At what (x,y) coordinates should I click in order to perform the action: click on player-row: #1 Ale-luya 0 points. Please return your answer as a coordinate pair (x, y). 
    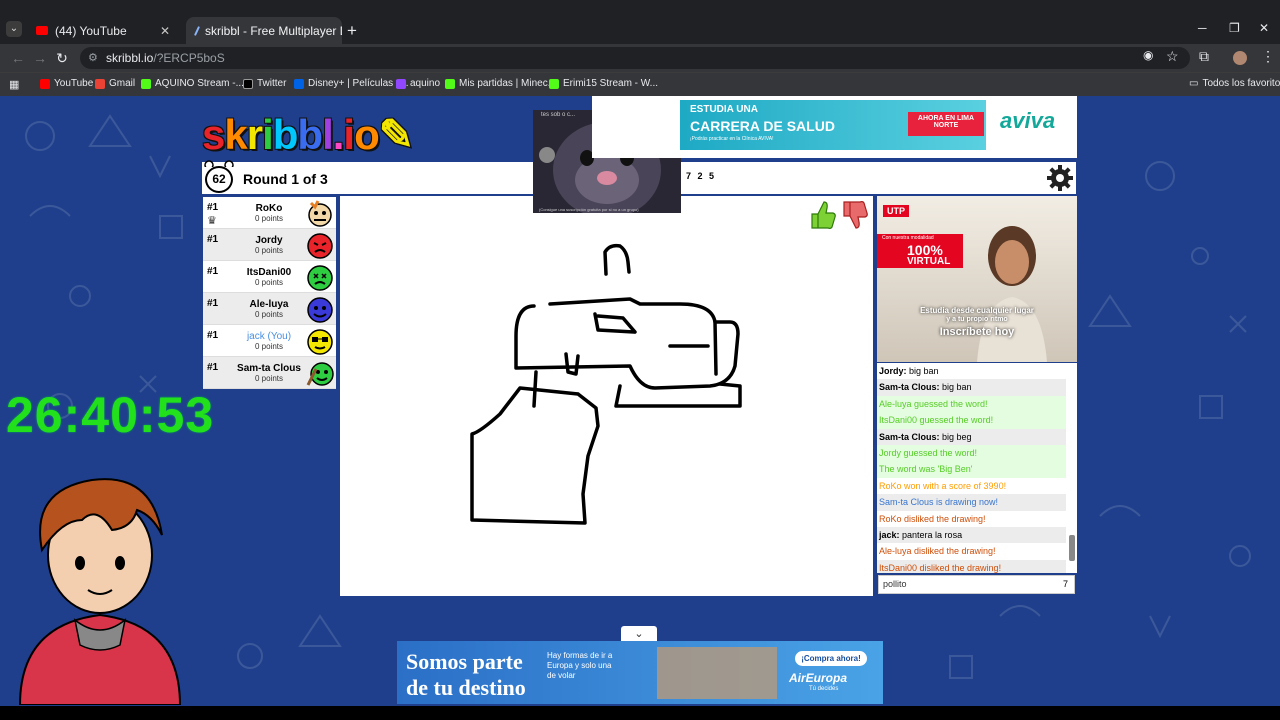
    Looking at the image, I should click on (269, 309).